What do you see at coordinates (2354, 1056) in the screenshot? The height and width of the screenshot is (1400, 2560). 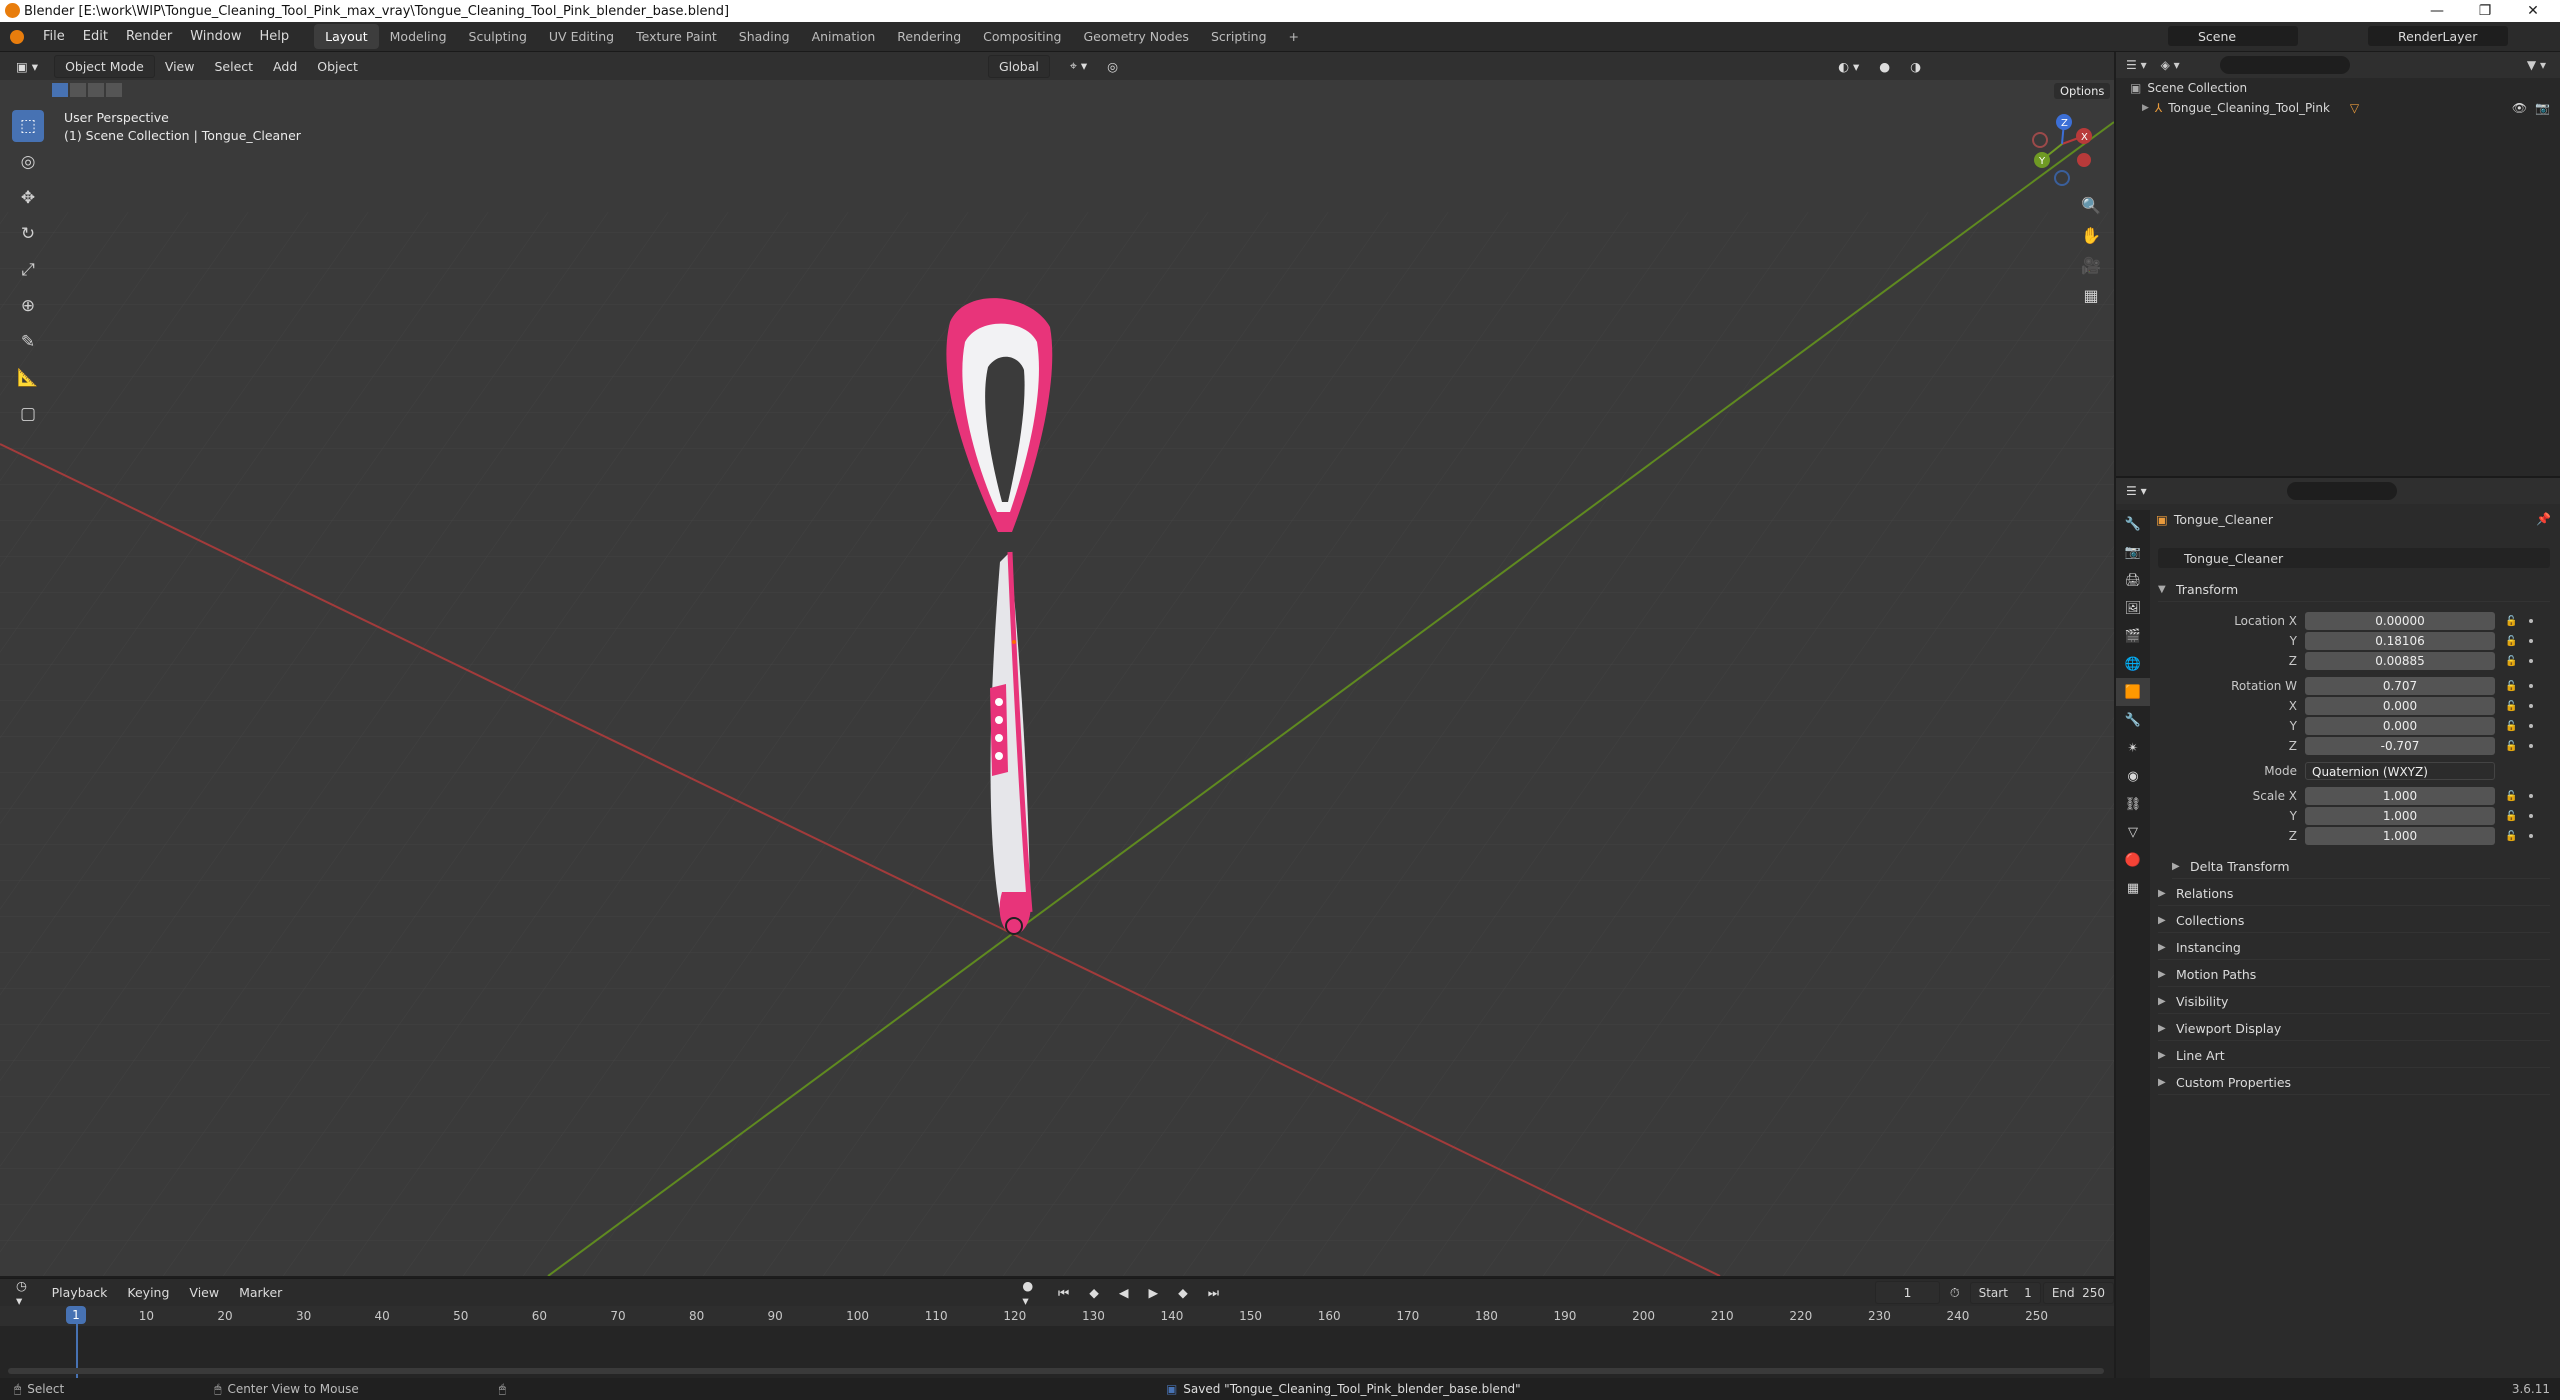 I see `line-art-section: ▶ Line Art` at bounding box center [2354, 1056].